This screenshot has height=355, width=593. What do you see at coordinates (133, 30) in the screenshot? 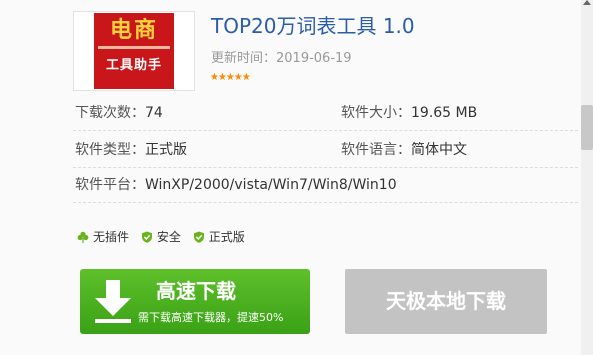
I see `logo-text-top: 电商` at bounding box center [133, 30].